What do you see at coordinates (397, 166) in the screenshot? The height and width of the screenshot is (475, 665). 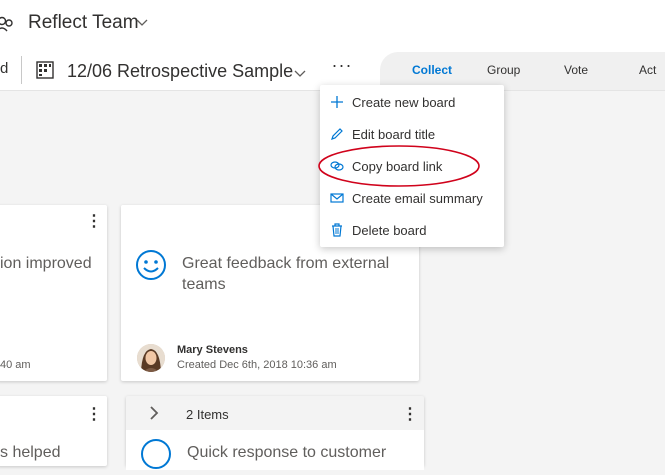 I see `menu-item-label: Copy board link` at bounding box center [397, 166].